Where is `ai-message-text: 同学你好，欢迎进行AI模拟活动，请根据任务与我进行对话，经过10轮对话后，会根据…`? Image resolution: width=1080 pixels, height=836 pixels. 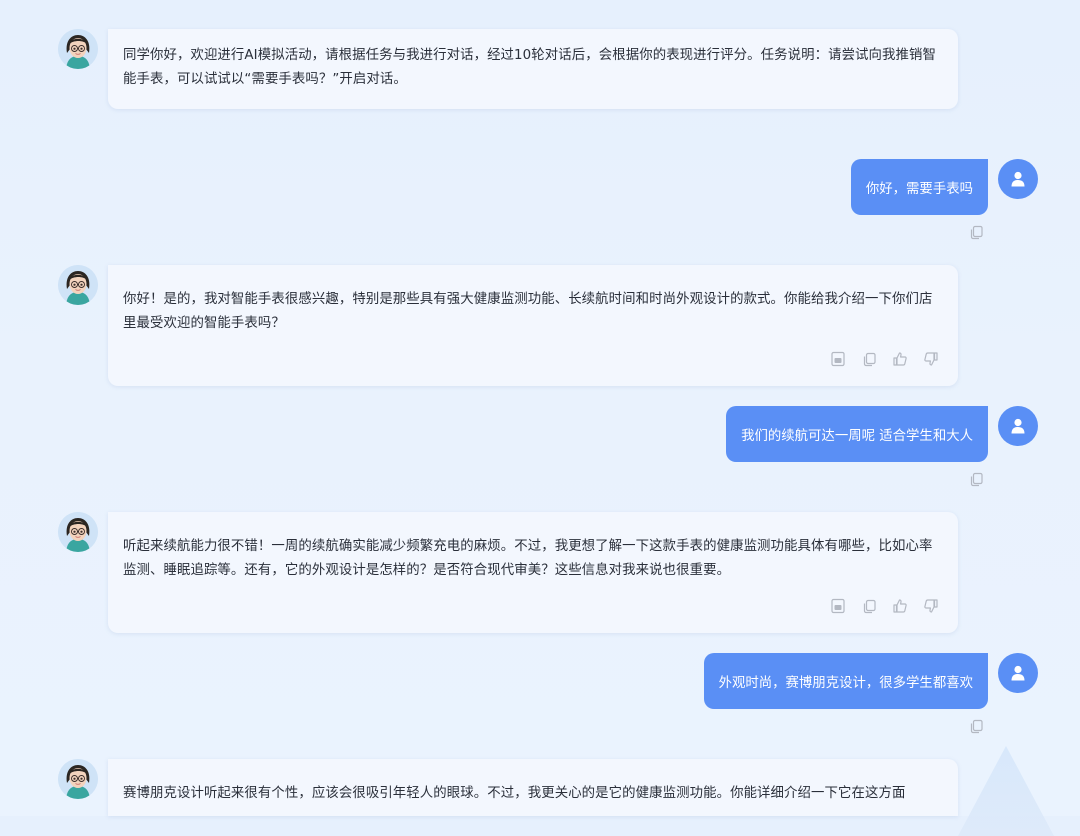 ai-message-text: 同学你好，欢迎进行AI模拟活动，请根据任务与我进行对话，经过10轮对话后，会根据… is located at coordinates (529, 67).